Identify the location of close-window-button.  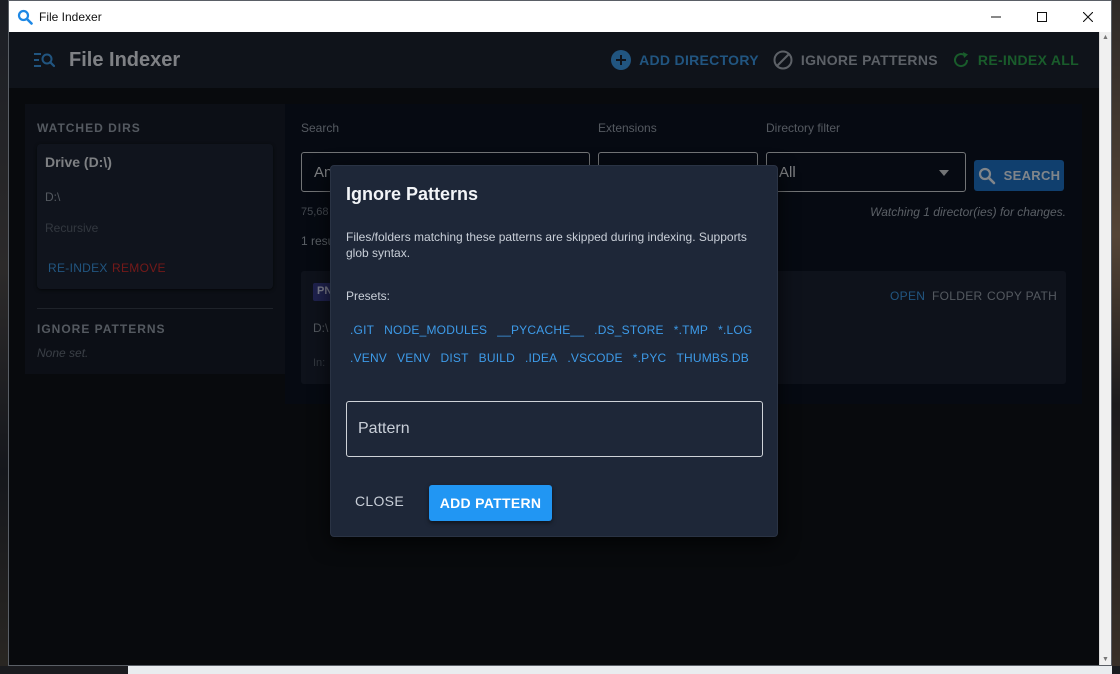
(1088, 16).